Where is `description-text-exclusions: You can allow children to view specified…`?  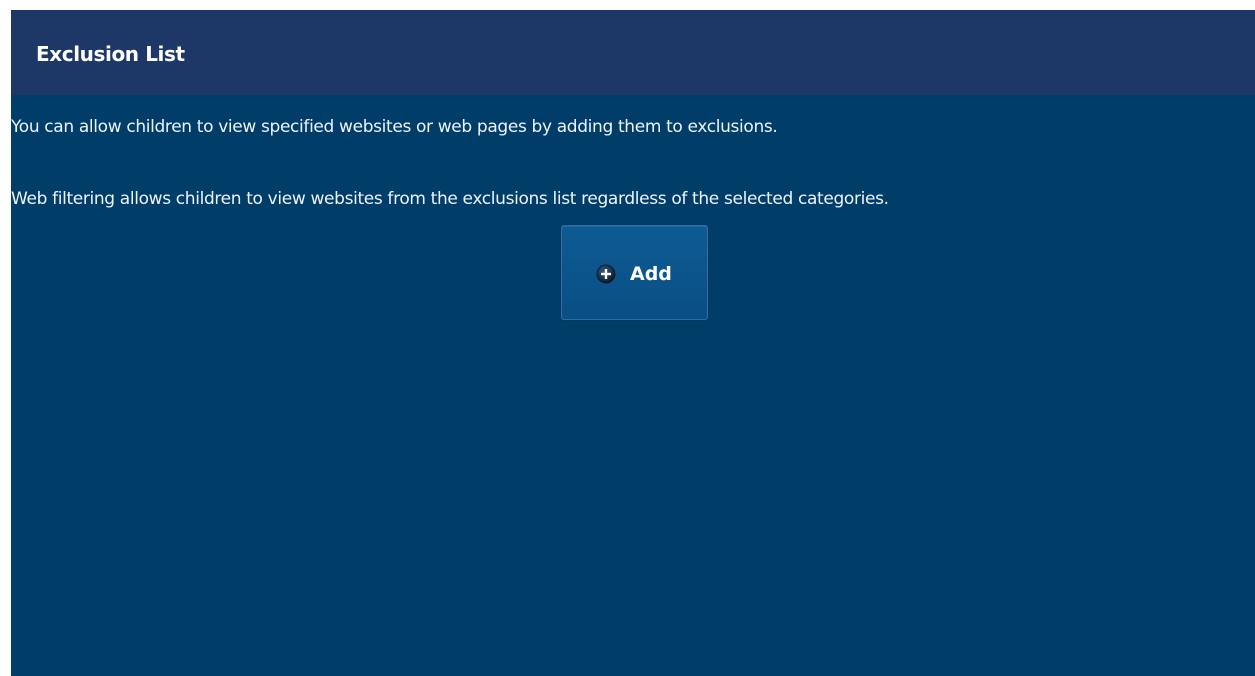 description-text-exclusions: You can allow children to view specified… is located at coordinates (394, 127).